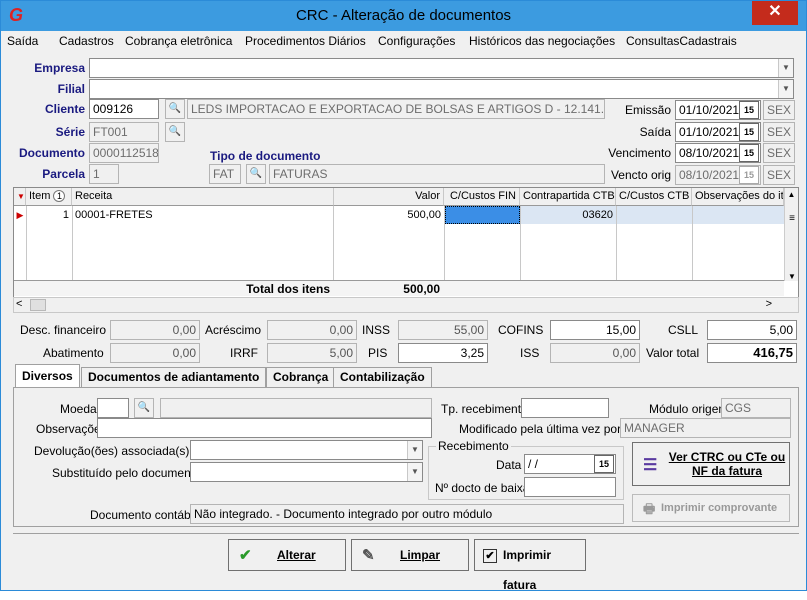  What do you see at coordinates (49, 215) in the screenshot?
I see `cell-item: 1` at bounding box center [49, 215].